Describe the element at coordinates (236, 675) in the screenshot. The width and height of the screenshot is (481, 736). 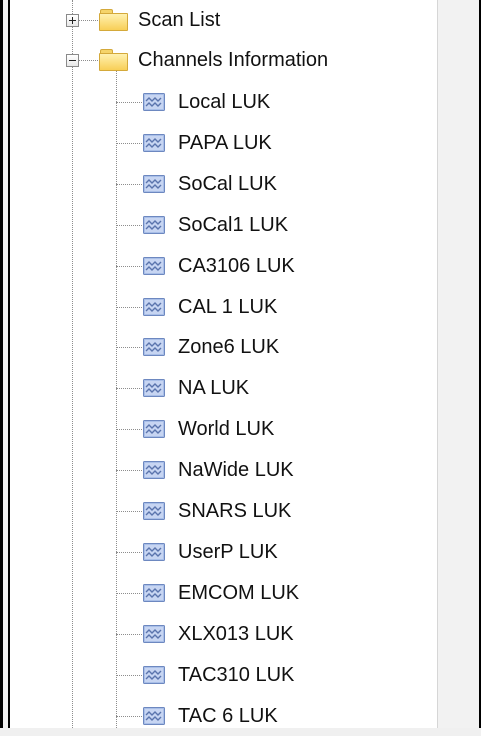
I see `tree-item-label: TAC310 LUK` at that location.